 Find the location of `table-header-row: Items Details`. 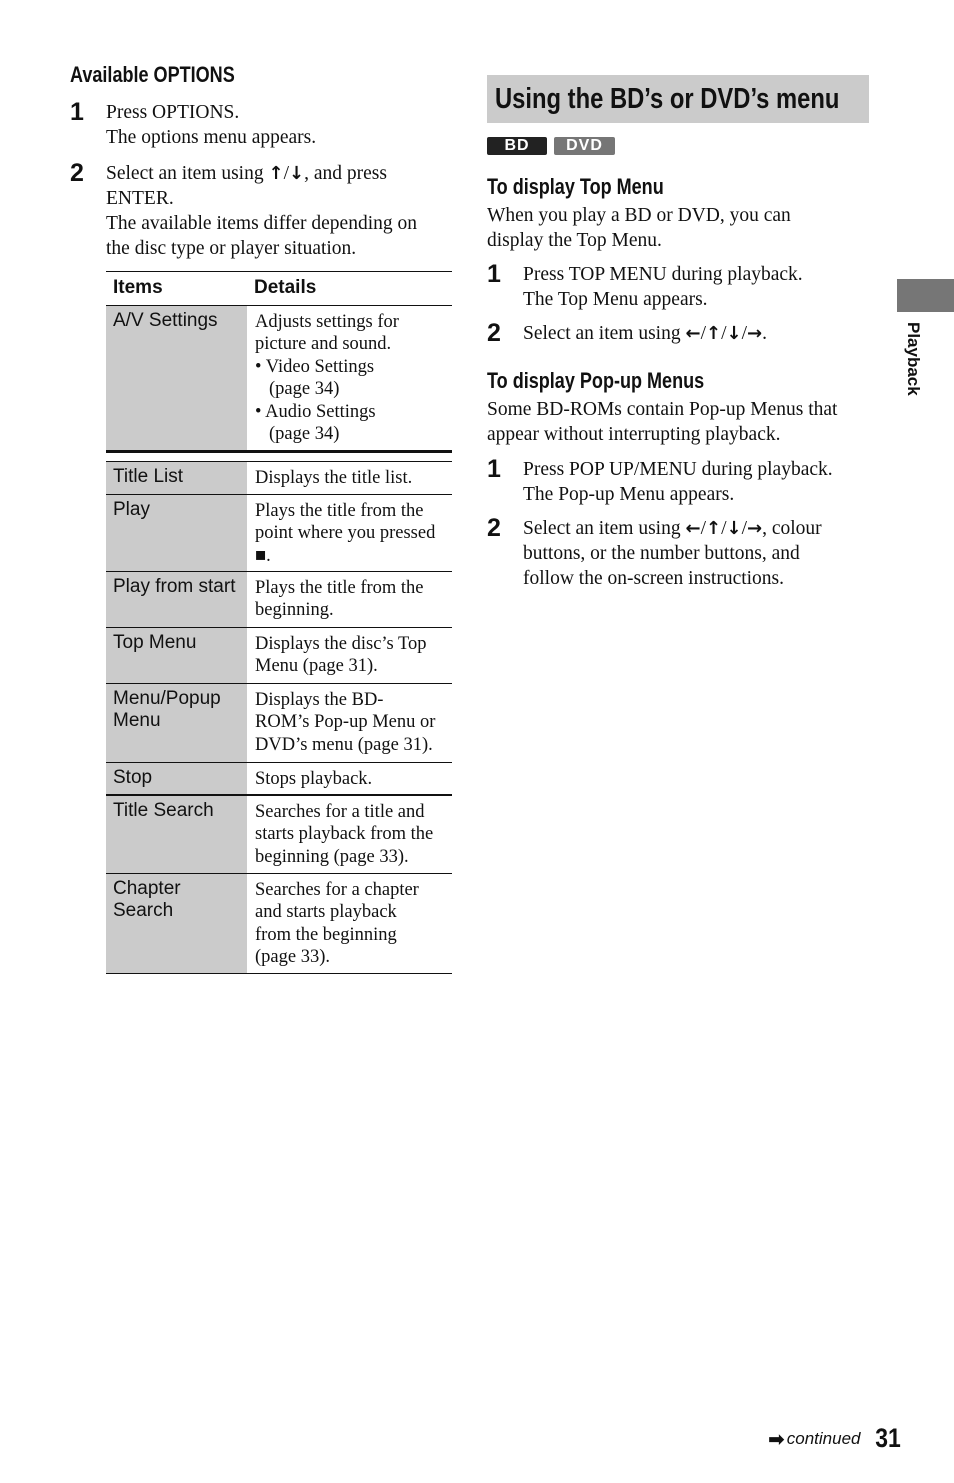

table-header-row: Items Details is located at coordinates (279, 288).